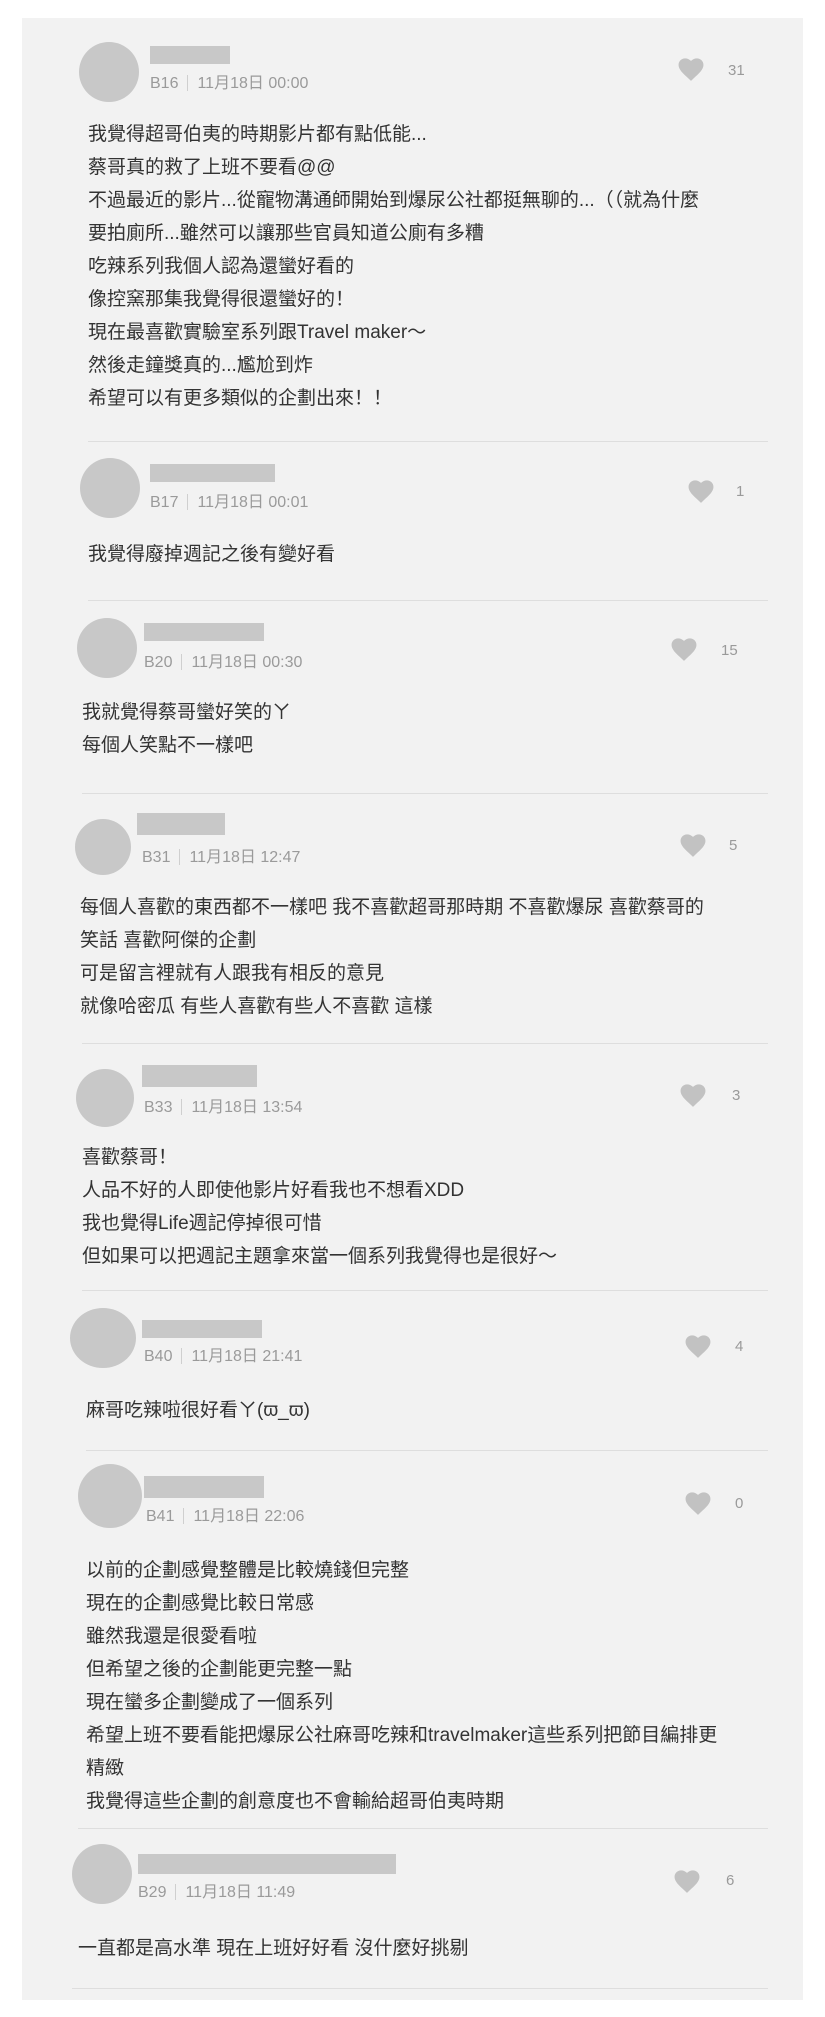  What do you see at coordinates (212, 554) in the screenshot?
I see `comment-line: 我覺得廢掉週記之後有變好看` at bounding box center [212, 554].